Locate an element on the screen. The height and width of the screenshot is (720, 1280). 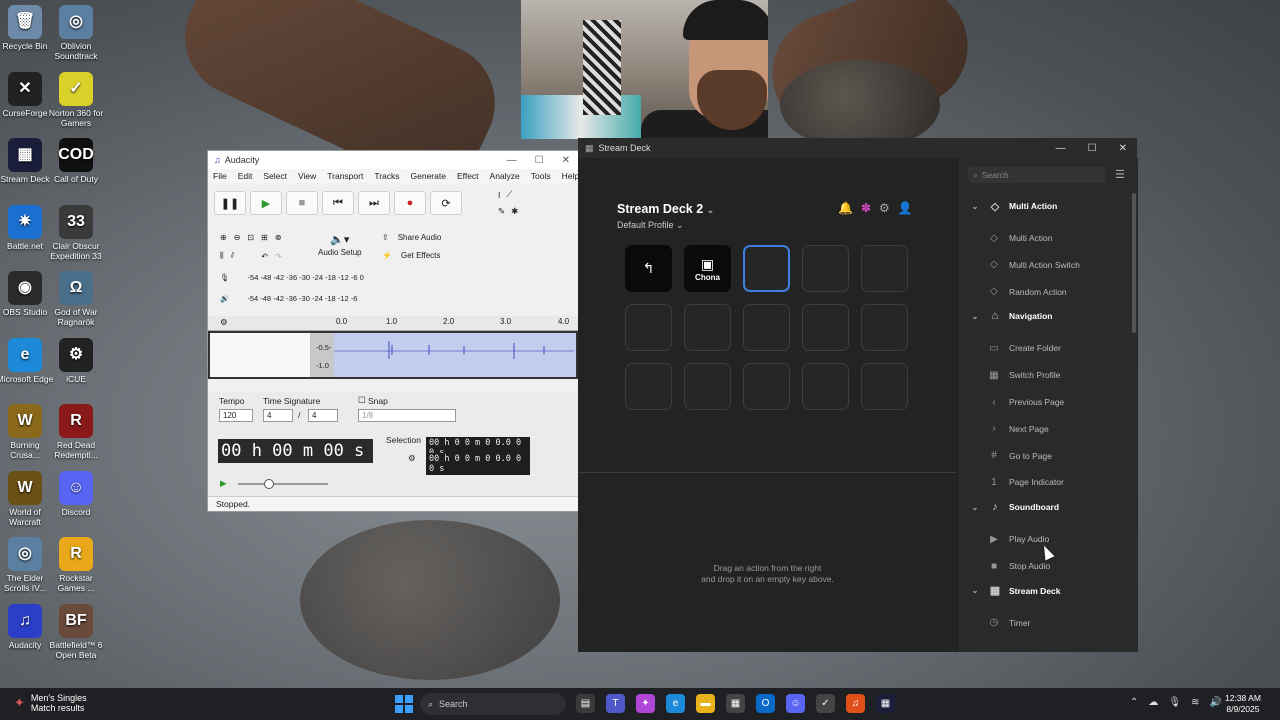
menu-item: Select is located at coordinates (275, 176).